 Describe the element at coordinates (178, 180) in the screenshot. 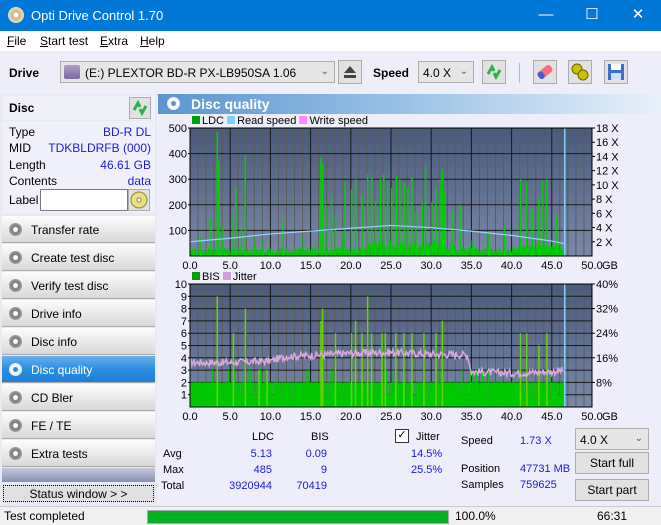

I see `y-tick-label-left: 300` at that location.